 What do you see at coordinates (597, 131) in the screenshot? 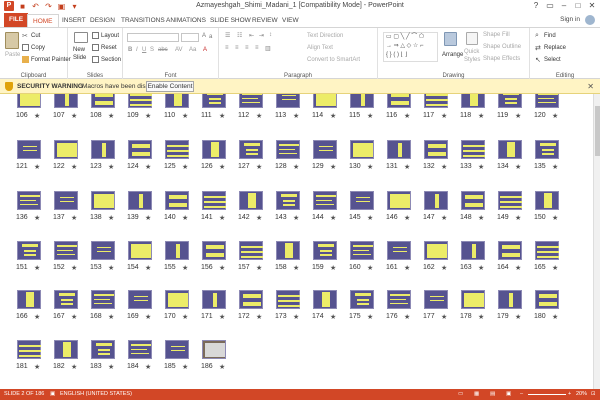
I see `scrollbar-thumb` at bounding box center [597, 131].